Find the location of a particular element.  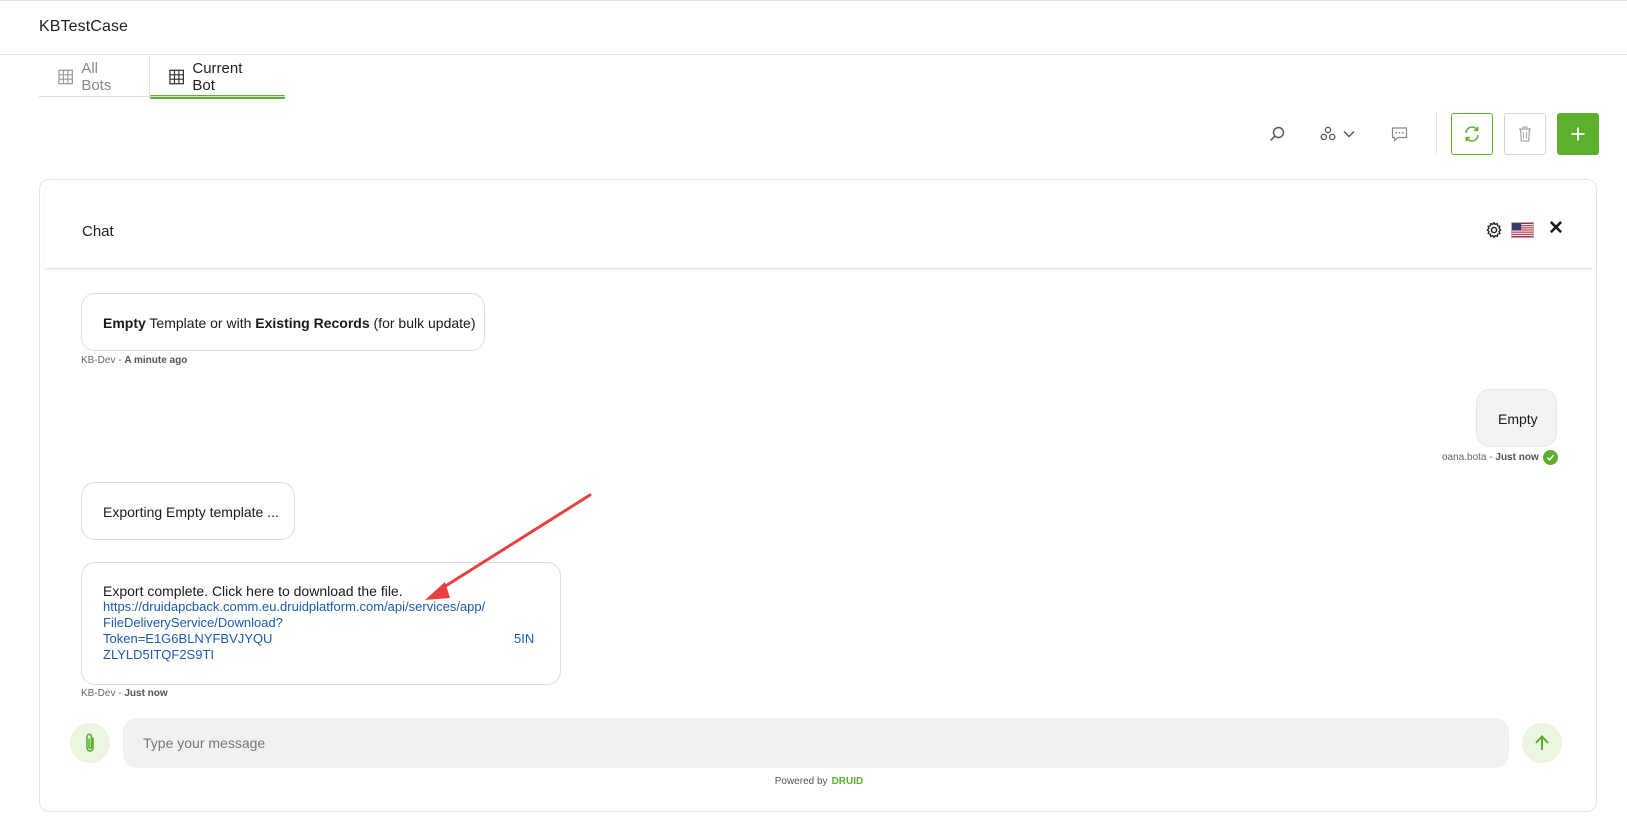

download-link-line: FileDeliveryService/Download? is located at coordinates (193, 622).